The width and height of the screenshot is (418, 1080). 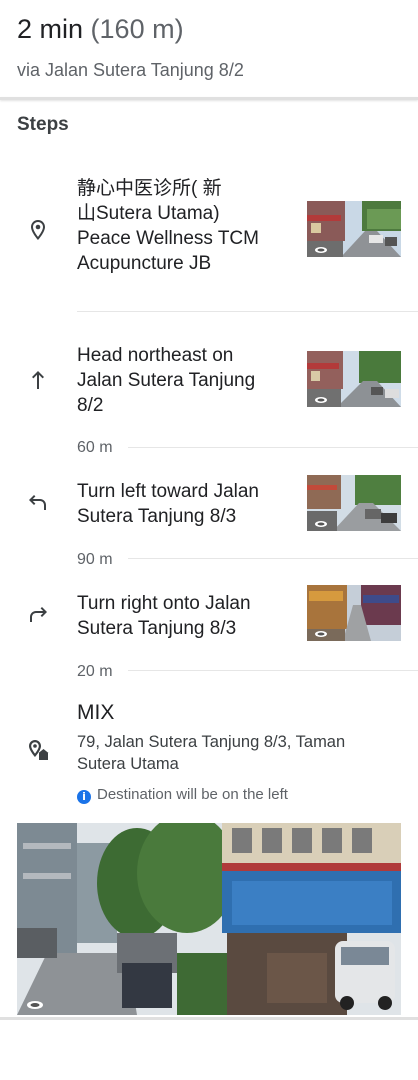 I want to click on destination-note-text: Destination will be on the left, so click(x=192, y=794).